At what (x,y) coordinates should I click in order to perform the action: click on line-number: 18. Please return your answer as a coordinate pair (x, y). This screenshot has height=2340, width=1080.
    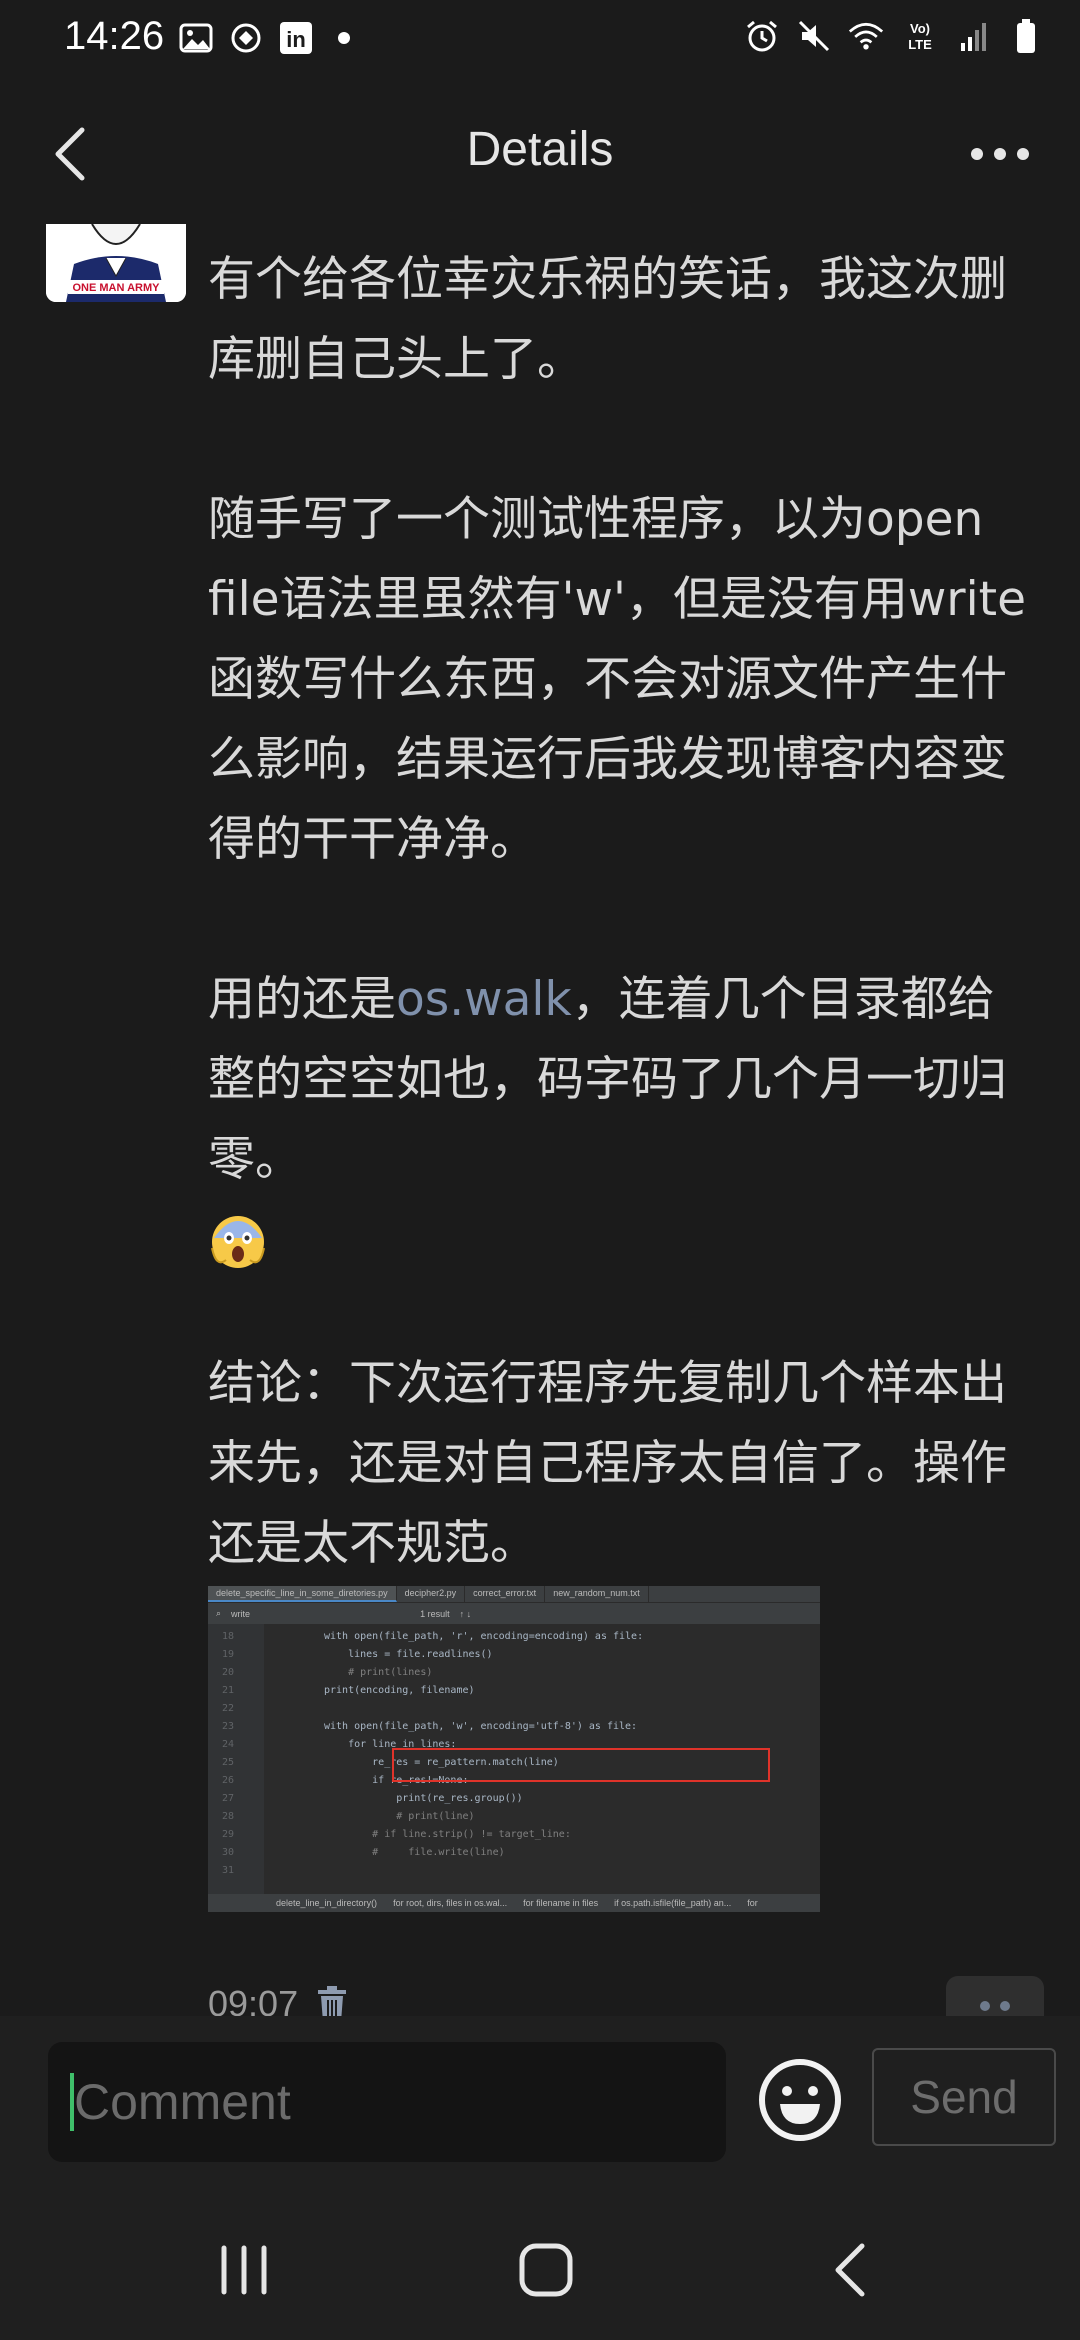
    Looking at the image, I should click on (227, 1636).